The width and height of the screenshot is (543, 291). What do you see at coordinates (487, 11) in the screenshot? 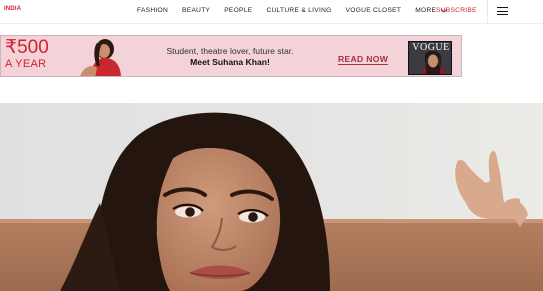
I see `nav-divider` at bounding box center [487, 11].